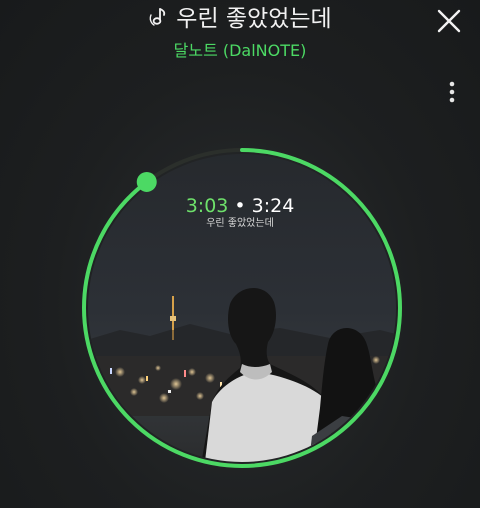  What do you see at coordinates (449, 21) in the screenshot?
I see `close-icon` at bounding box center [449, 21].